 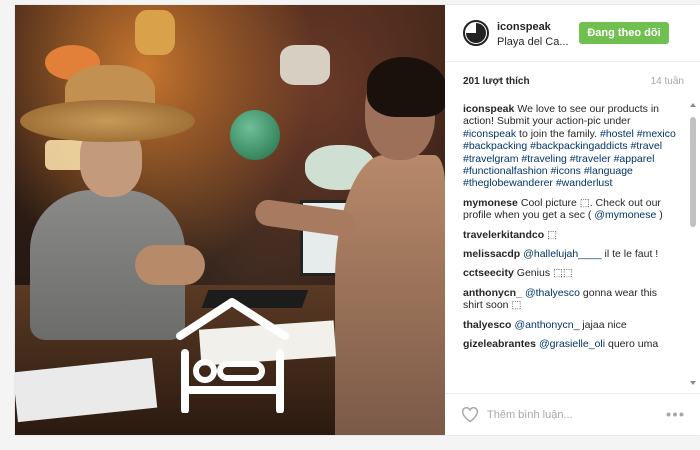 What do you see at coordinates (107, 121) in the screenshot?
I see `sombrero-brim` at bounding box center [107, 121].